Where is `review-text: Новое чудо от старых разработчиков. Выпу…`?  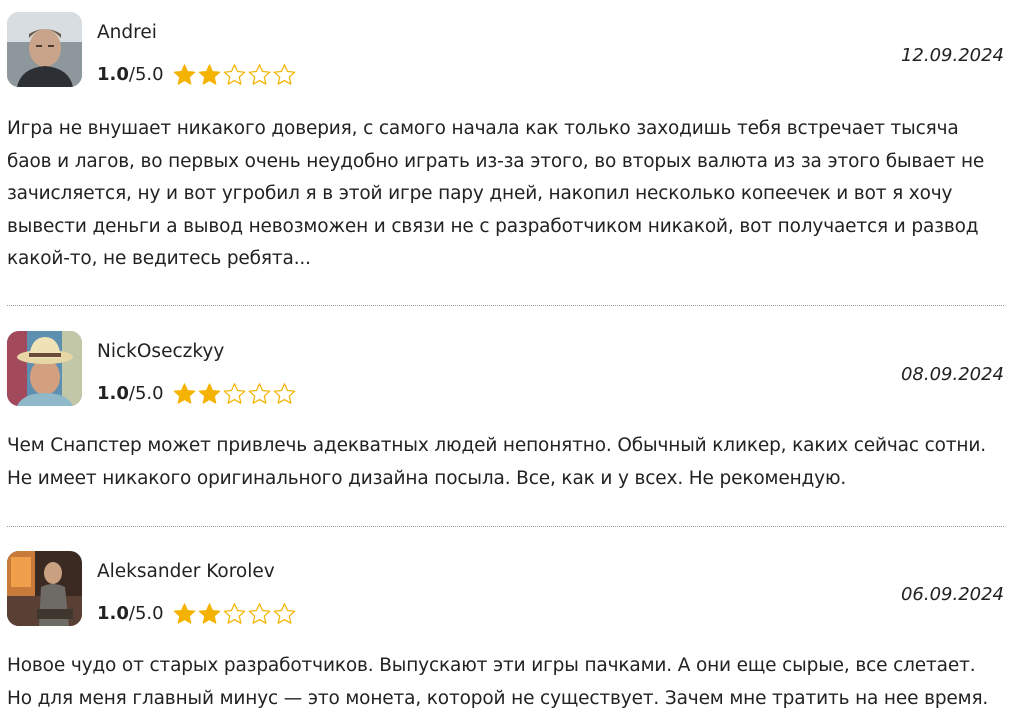
review-text: Новое чудо от старых разработчиков. Выпу… is located at coordinates (507, 682).